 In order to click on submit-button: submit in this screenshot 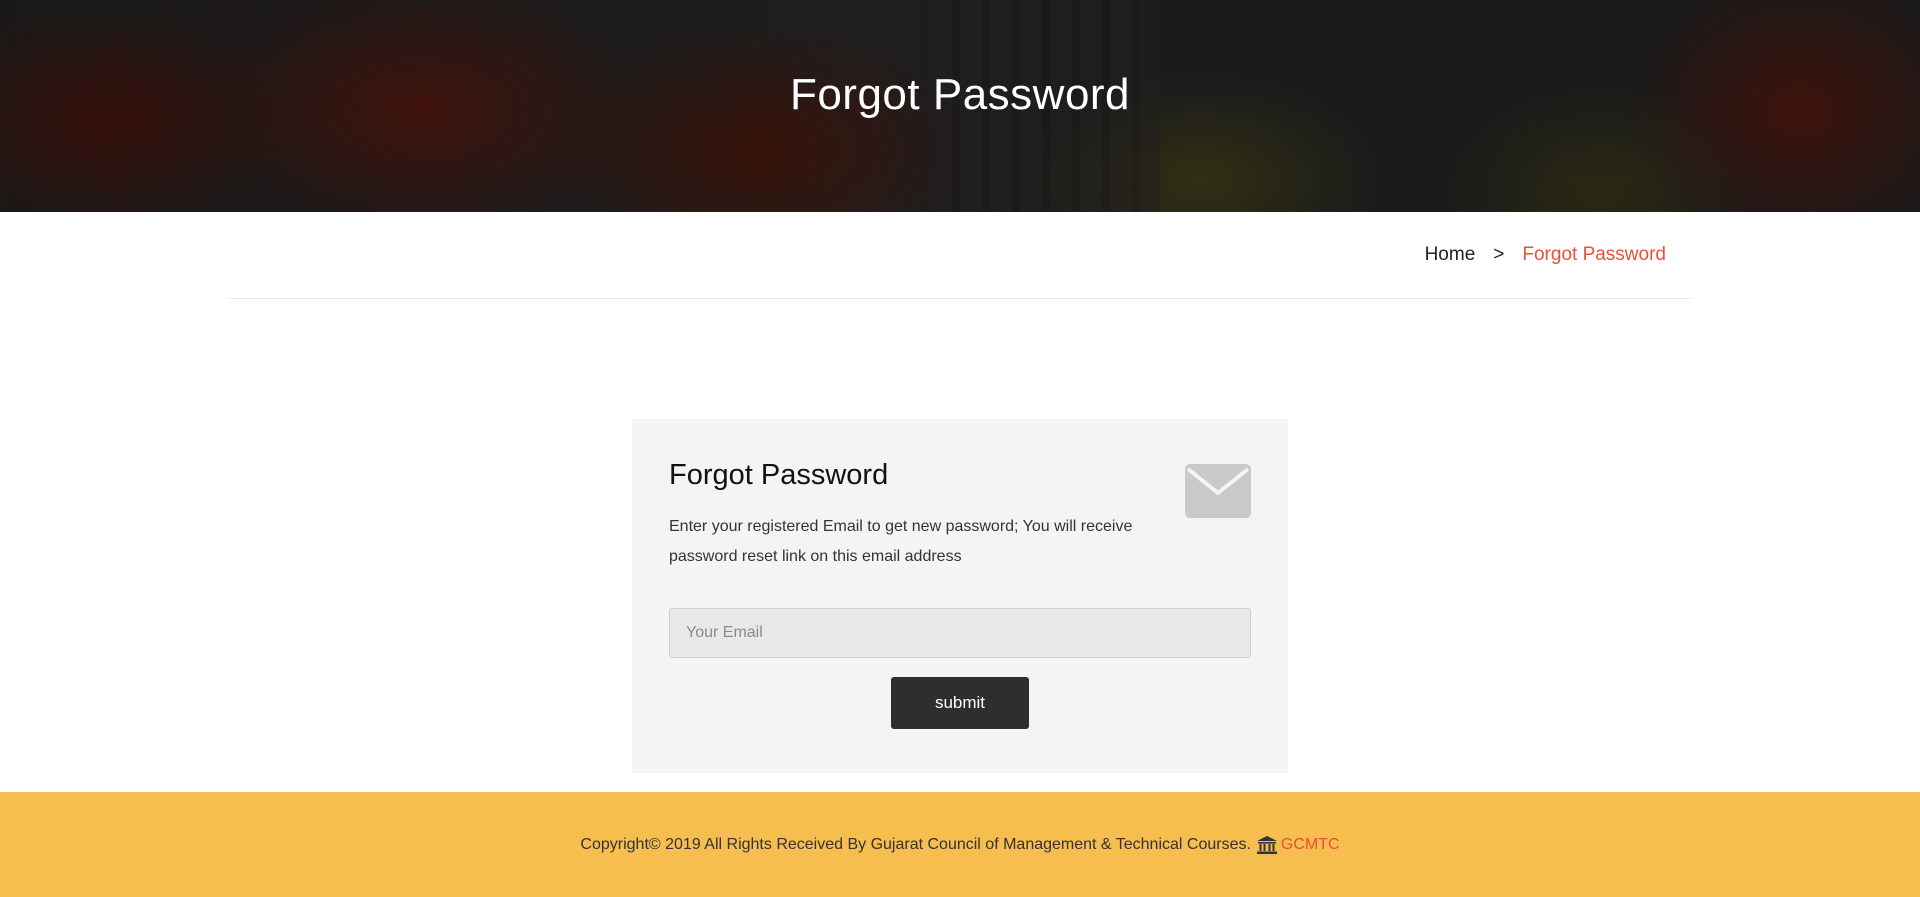, I will do `click(960, 703)`.